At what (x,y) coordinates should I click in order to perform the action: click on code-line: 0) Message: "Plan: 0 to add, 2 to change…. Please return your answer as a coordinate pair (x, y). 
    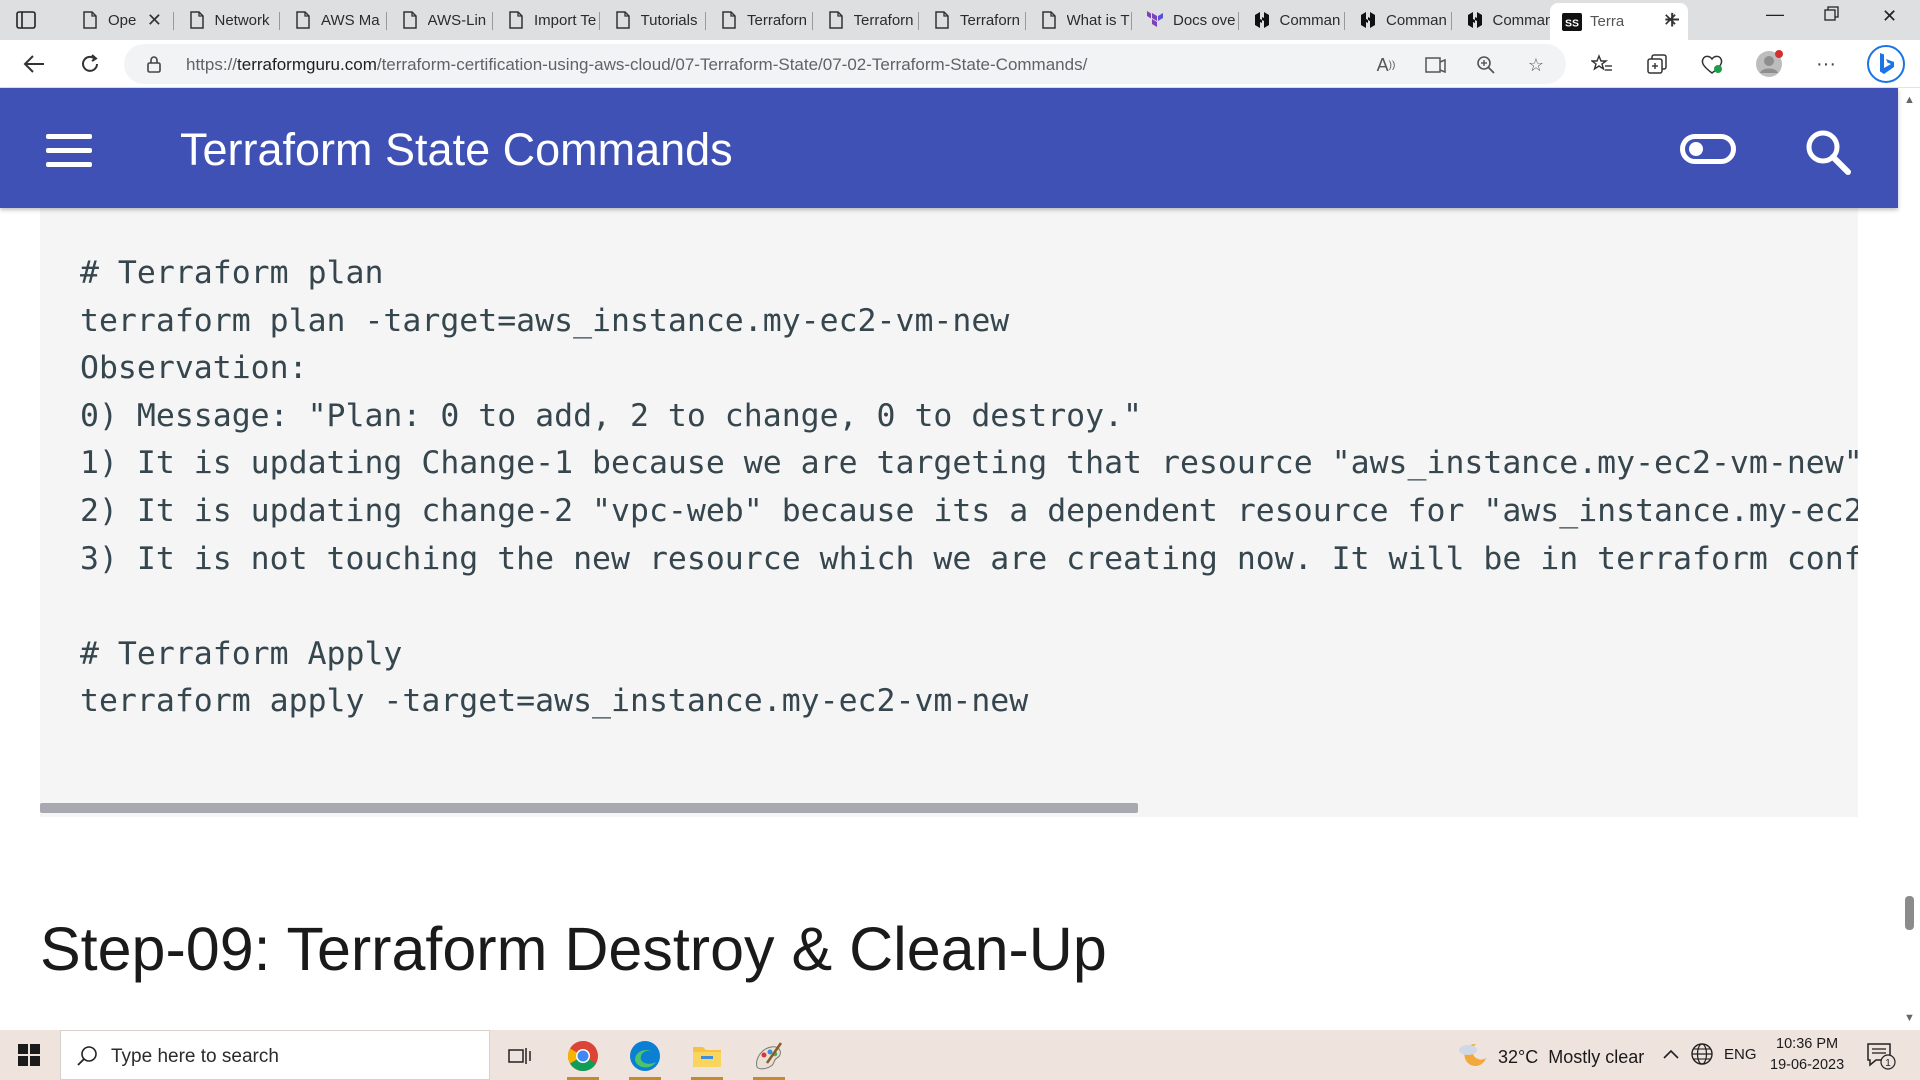
    Looking at the image, I should click on (611, 415).